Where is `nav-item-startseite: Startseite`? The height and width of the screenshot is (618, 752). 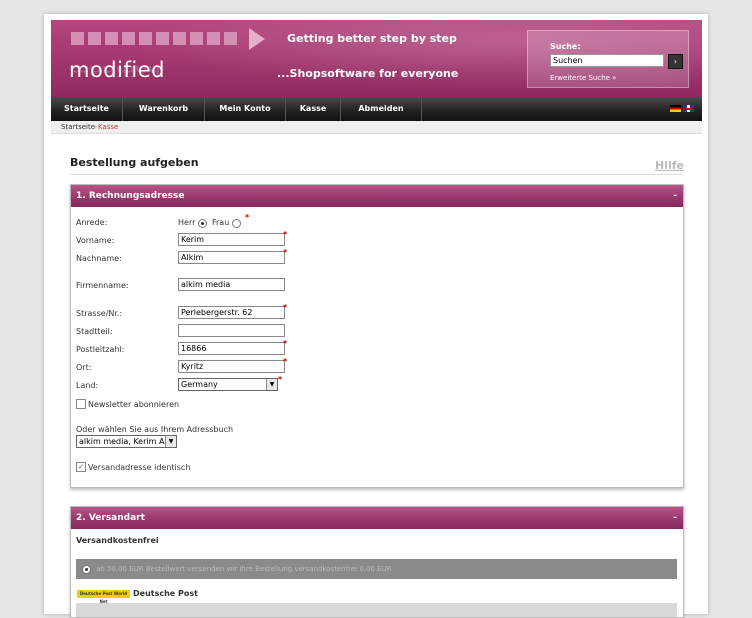 nav-item-startseite: Startseite is located at coordinates (87, 109).